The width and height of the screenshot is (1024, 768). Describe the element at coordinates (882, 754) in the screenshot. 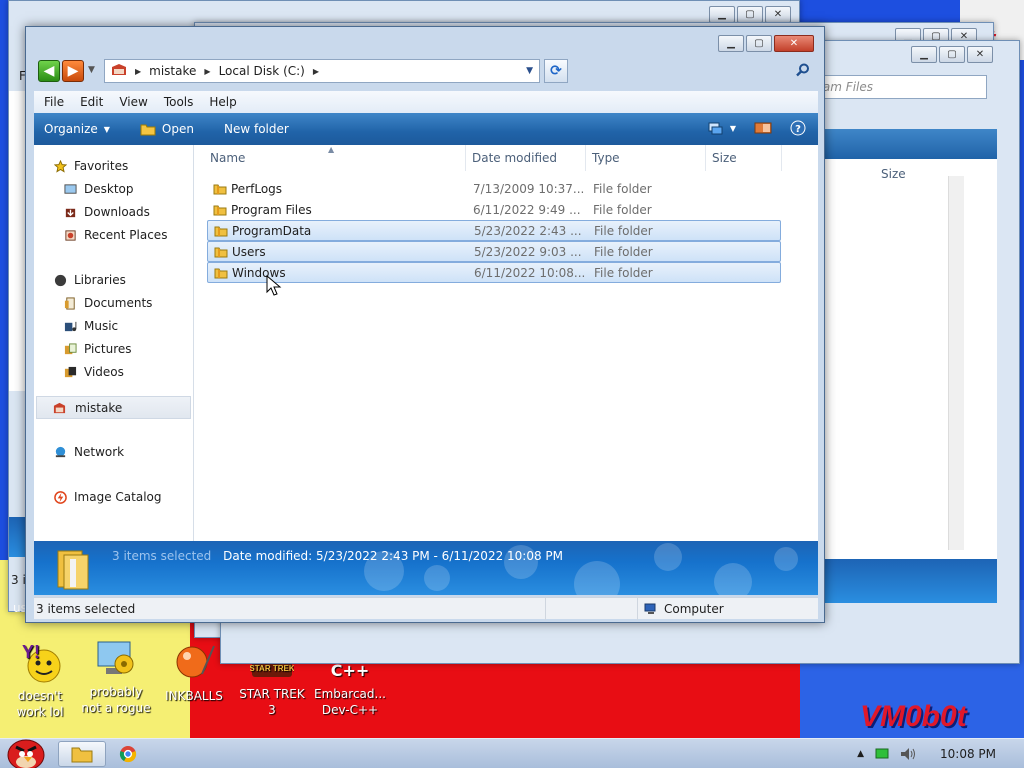

I see `network-status-icon` at that location.